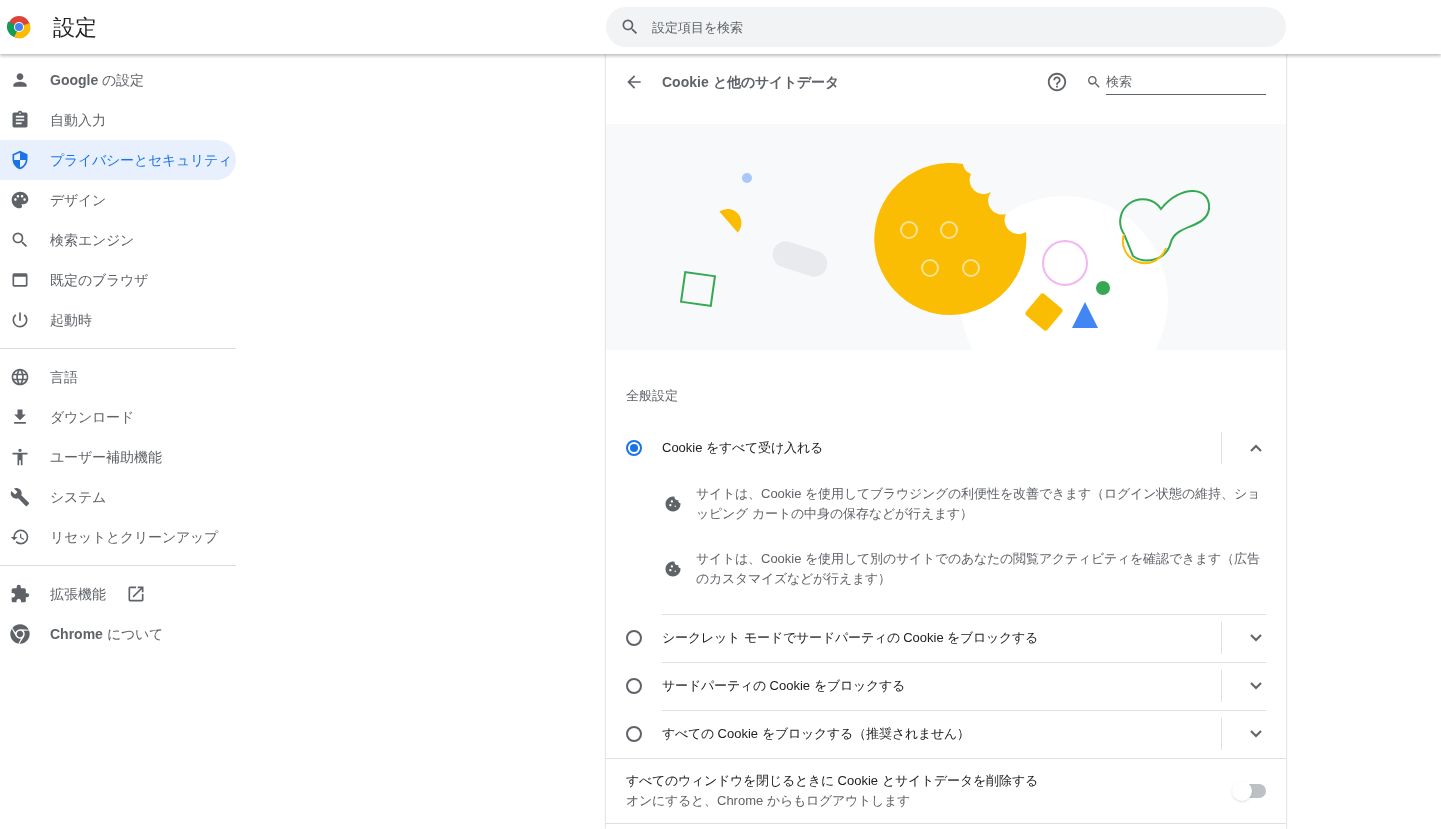 This screenshot has width=1441, height=829. I want to click on sidebar-item-label: プライバシーとセキュリティ, so click(141, 160).